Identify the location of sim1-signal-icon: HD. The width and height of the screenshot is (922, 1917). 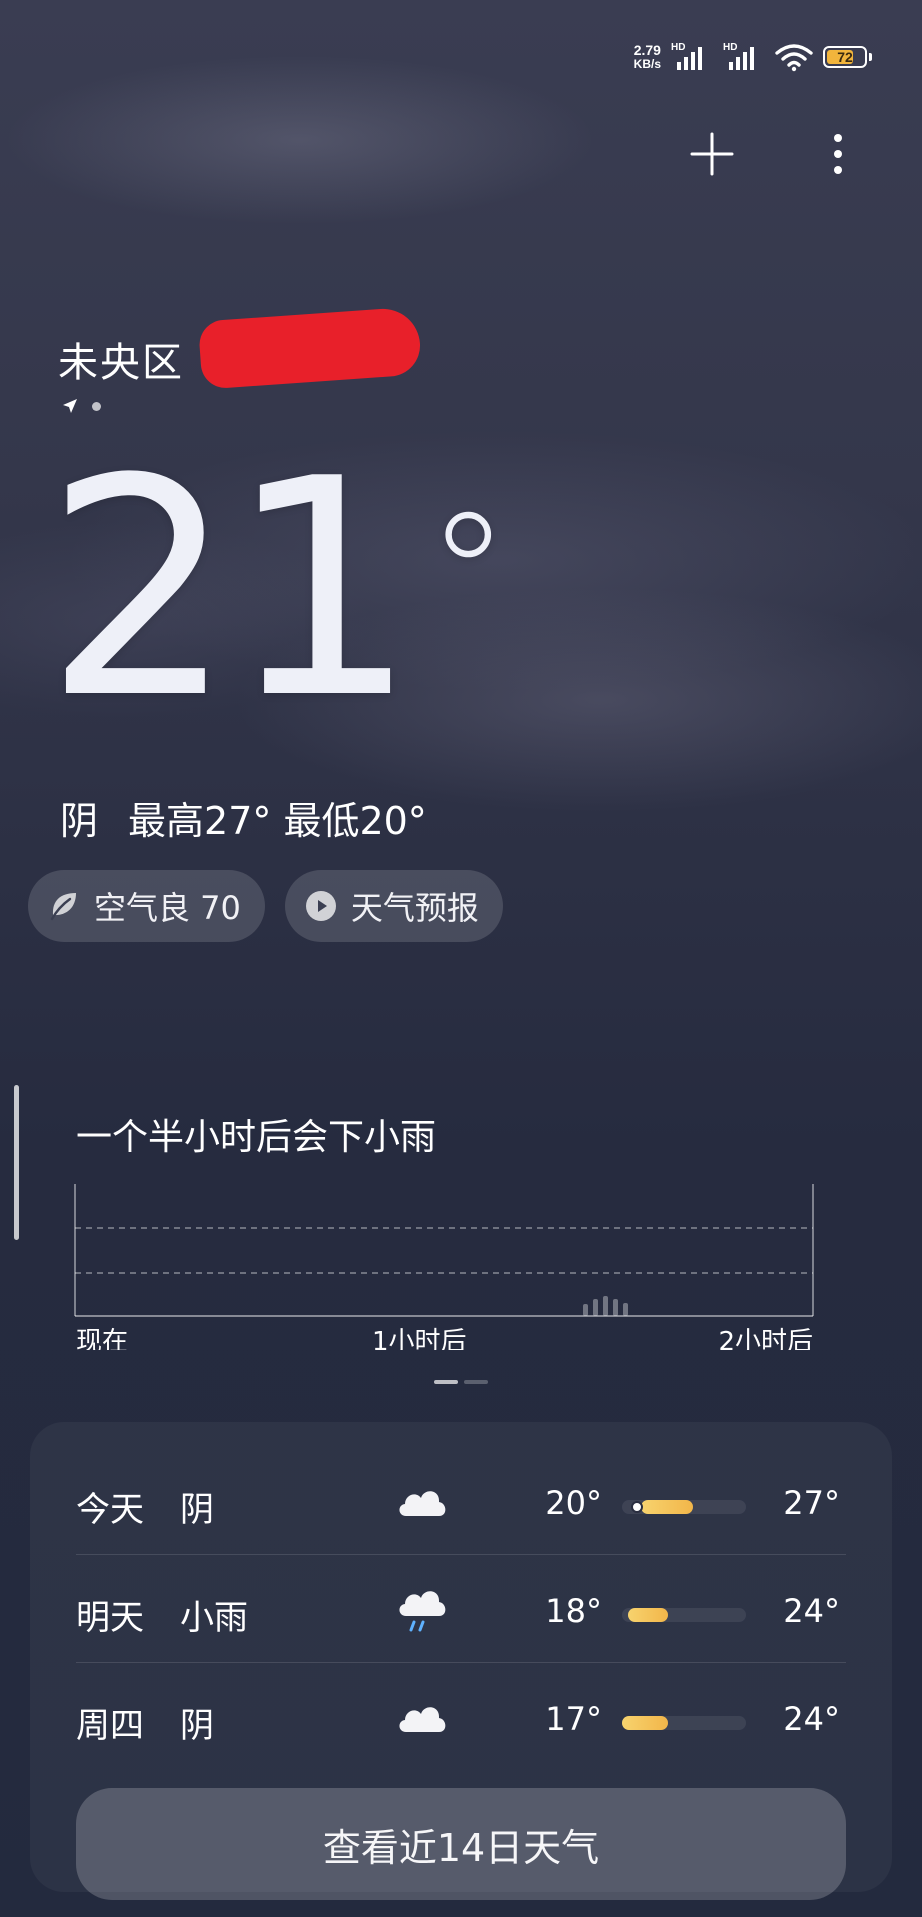
(692, 57).